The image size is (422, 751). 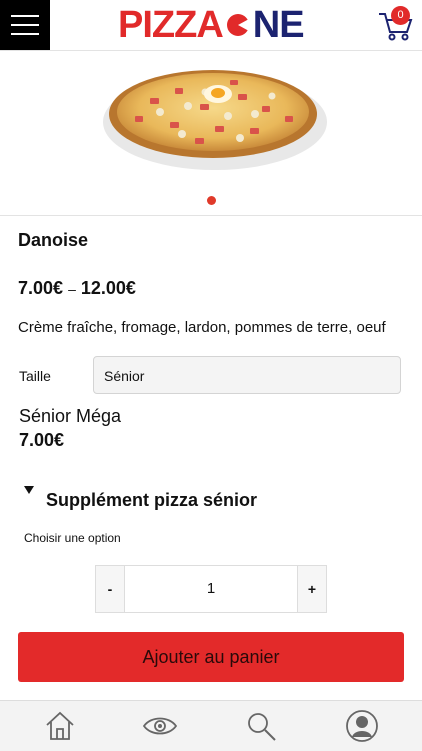 I want to click on product-title: Danoise, so click(x=53, y=240).